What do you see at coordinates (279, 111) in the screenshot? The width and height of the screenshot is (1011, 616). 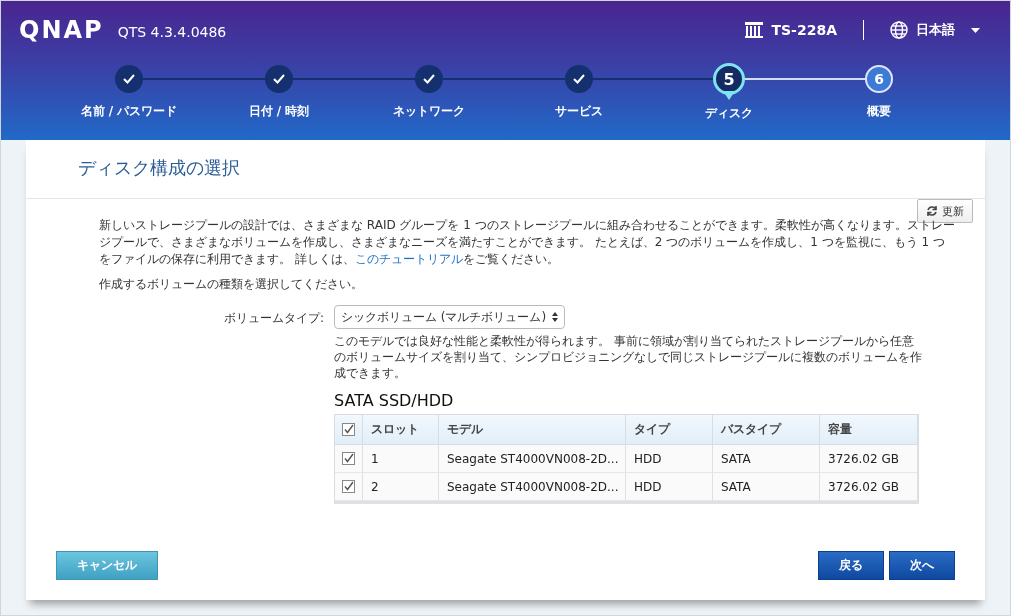 I see `step-label: 日付 / 時刻` at bounding box center [279, 111].